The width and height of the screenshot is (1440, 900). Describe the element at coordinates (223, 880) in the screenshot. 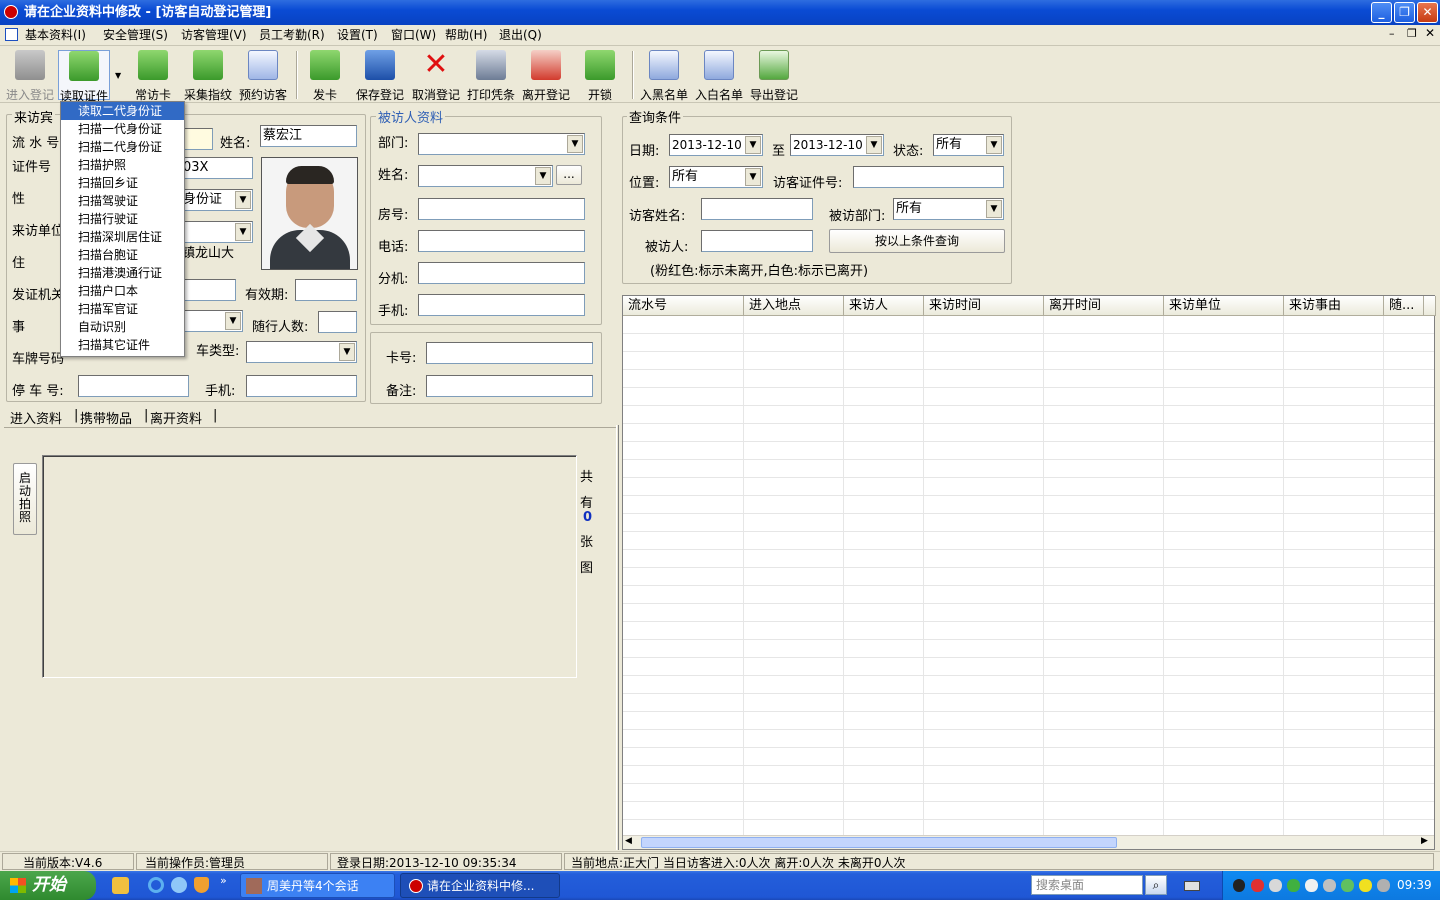

I see `expand-icon: »` at that location.